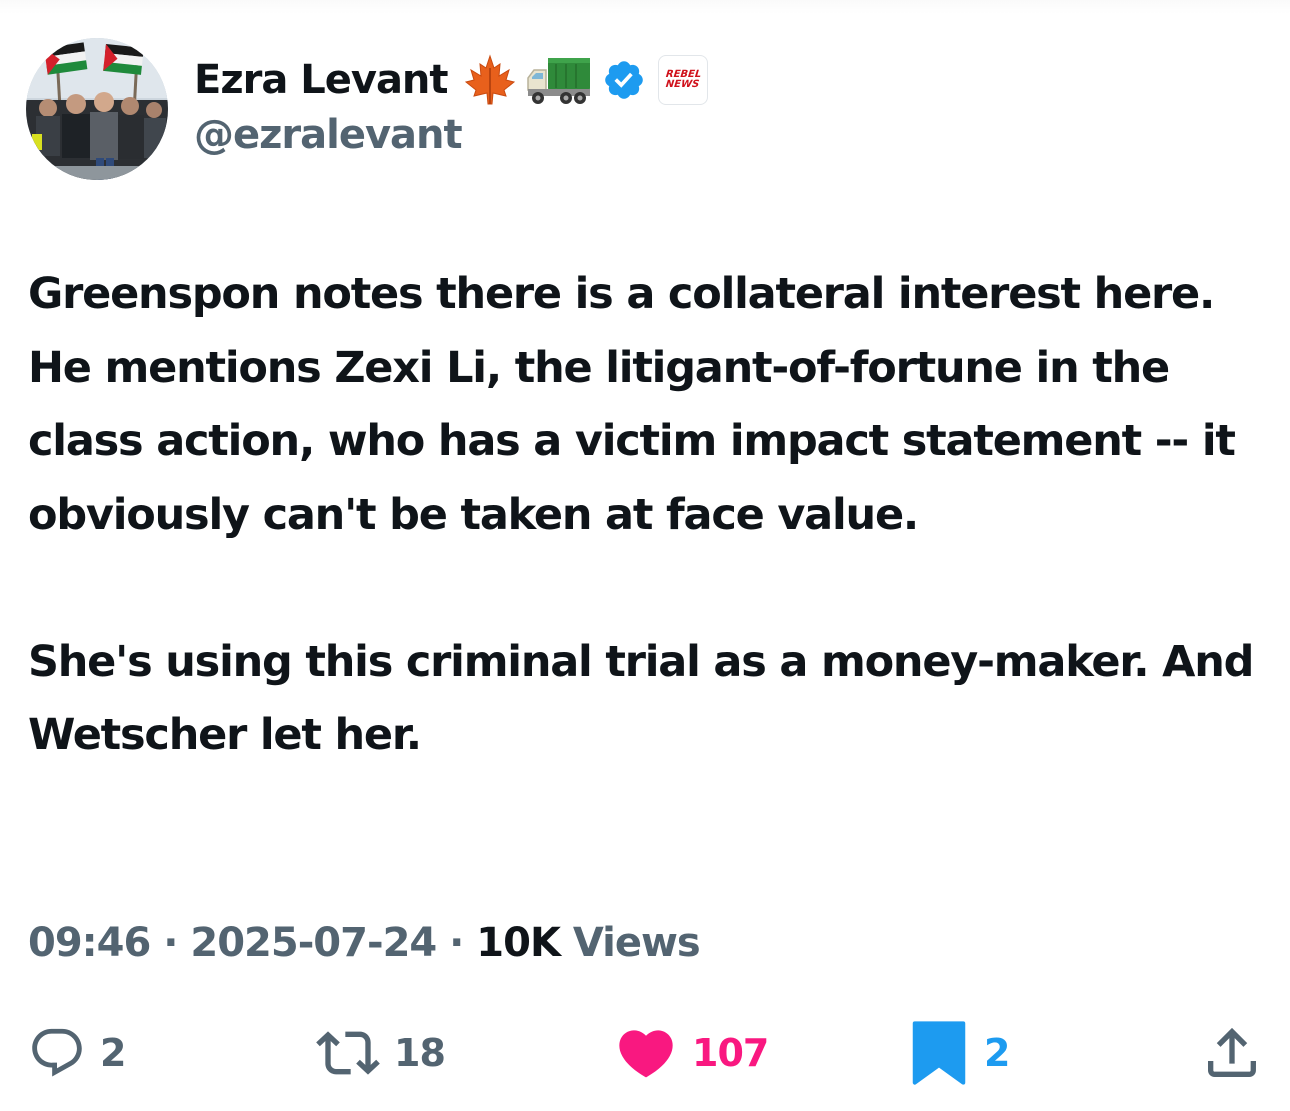  What do you see at coordinates (89, 943) in the screenshot?
I see `tweet-time: 09:46` at bounding box center [89, 943].